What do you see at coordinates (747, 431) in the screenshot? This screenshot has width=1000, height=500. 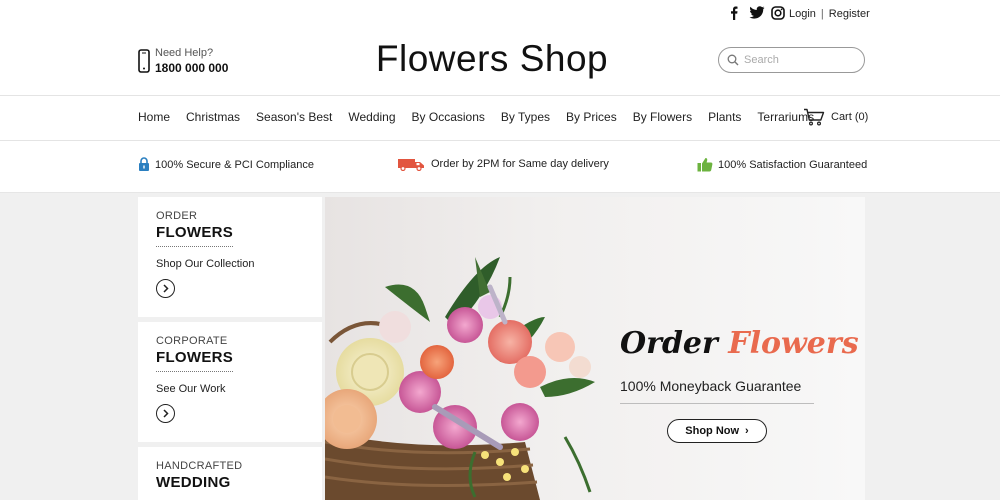 I see `chevron-right-icon: ›` at bounding box center [747, 431].